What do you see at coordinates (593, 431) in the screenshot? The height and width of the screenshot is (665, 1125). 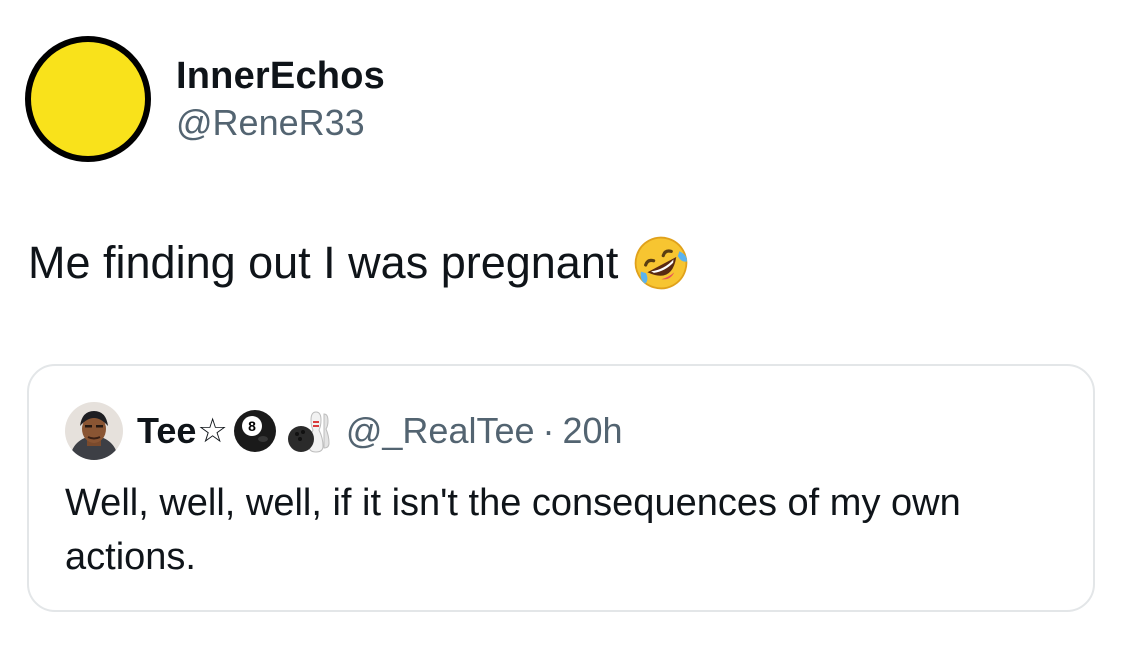 I see `quoted-tweet-timestamp: 20h` at bounding box center [593, 431].